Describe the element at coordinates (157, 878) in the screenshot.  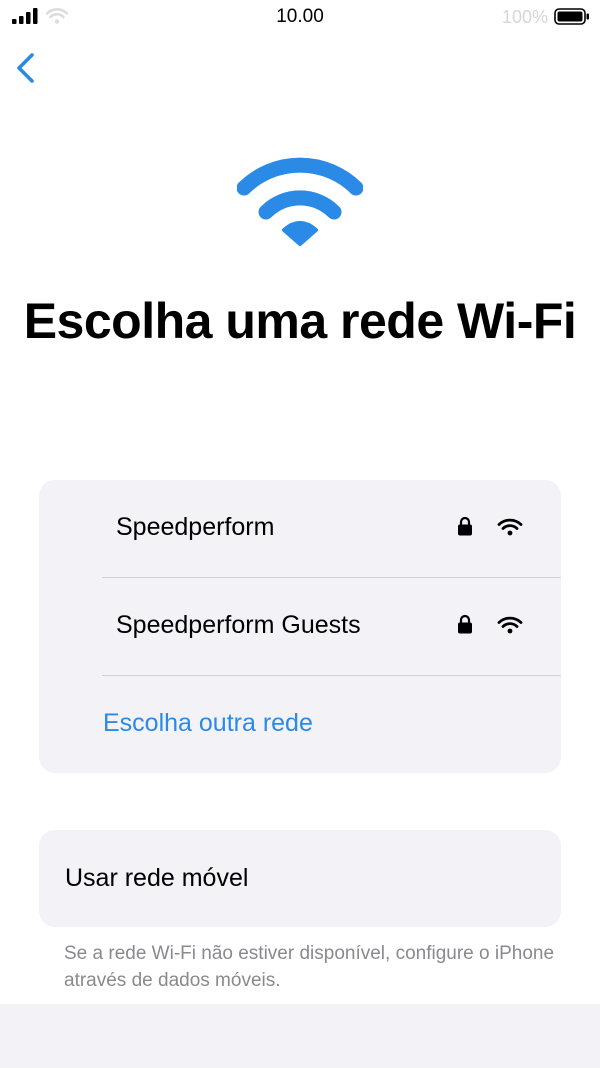
I see `use-mobile-network-label: Usar rede móvel` at that location.